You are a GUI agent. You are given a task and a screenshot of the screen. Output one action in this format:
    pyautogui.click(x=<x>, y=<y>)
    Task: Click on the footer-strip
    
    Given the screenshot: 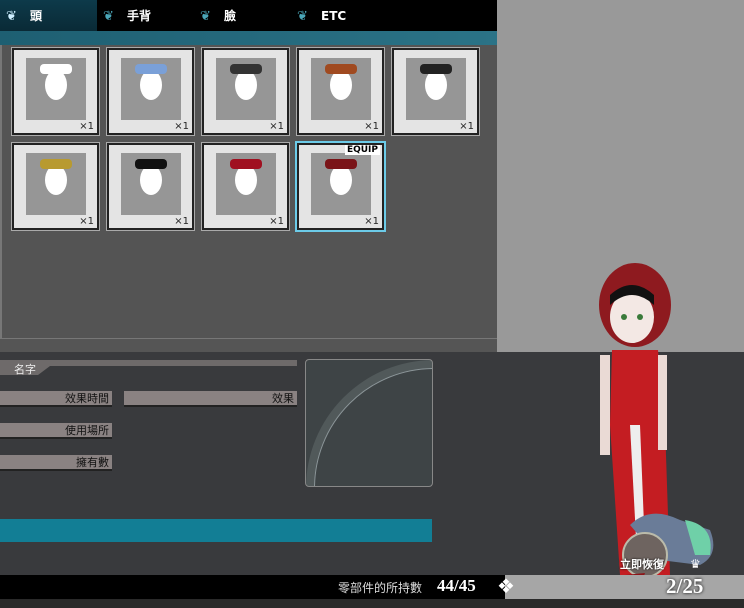 What is the action you would take?
    pyautogui.click(x=372, y=603)
    